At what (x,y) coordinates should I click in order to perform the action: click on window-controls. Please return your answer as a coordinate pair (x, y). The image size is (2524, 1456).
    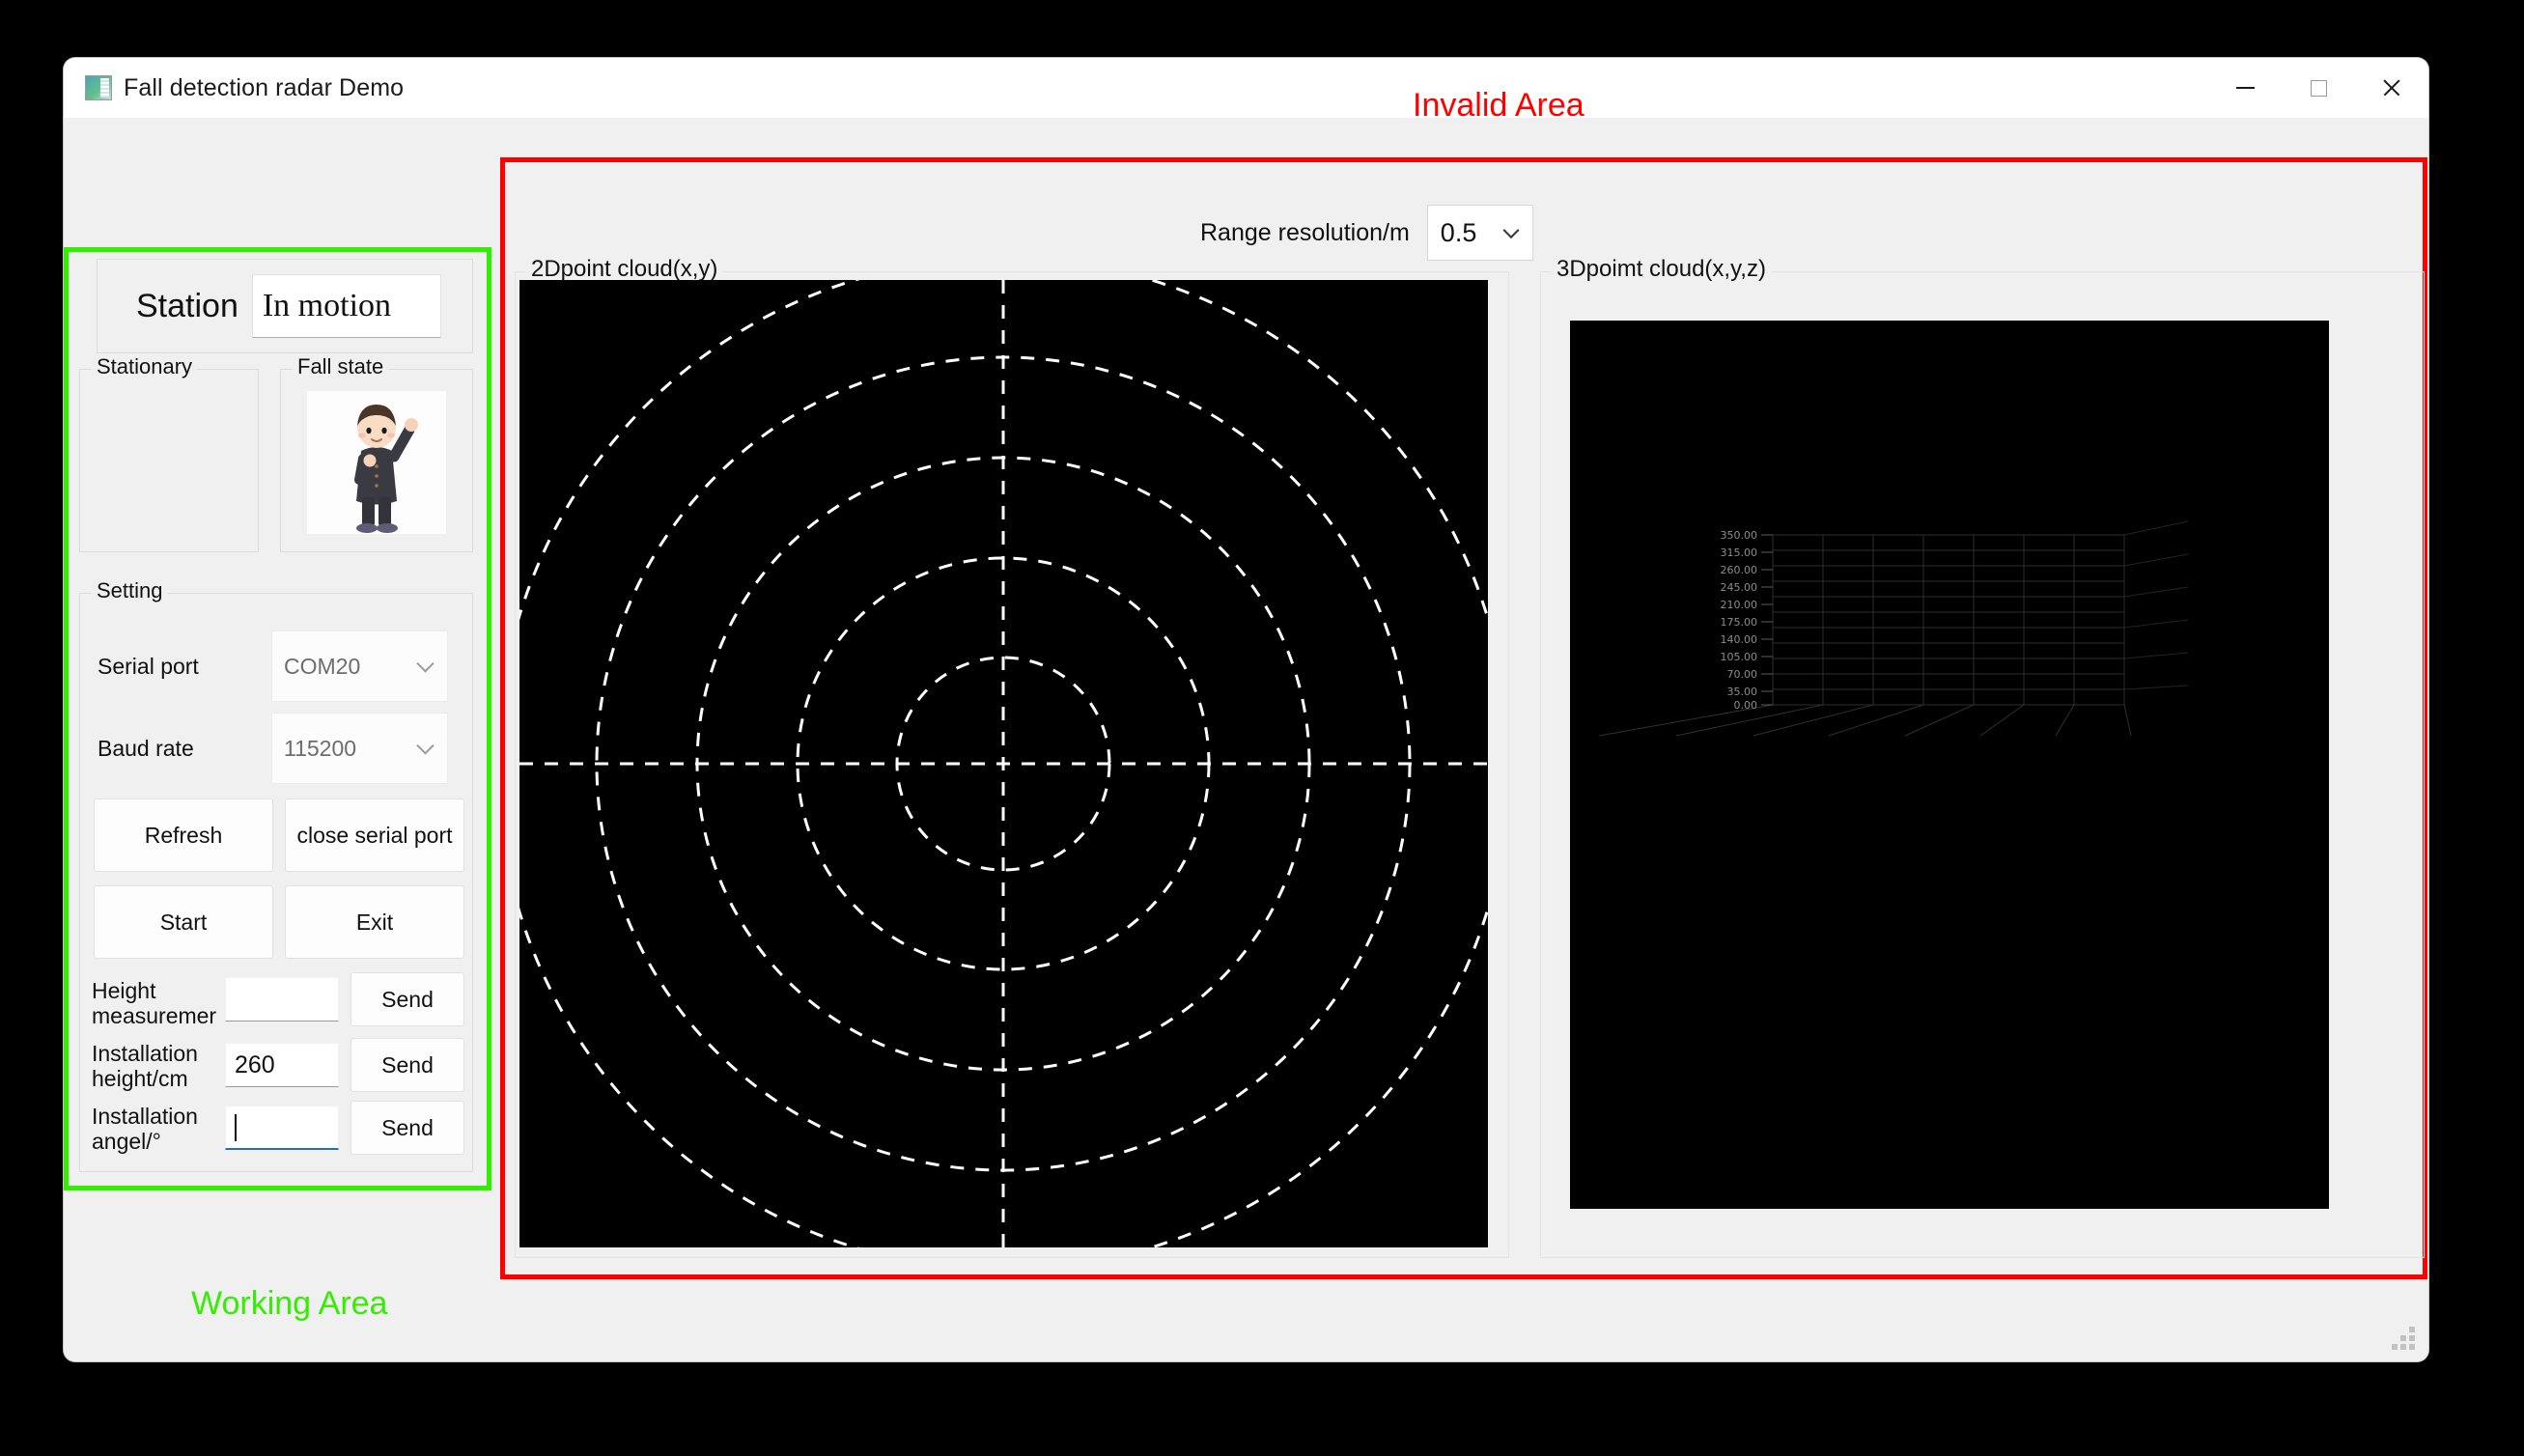
    Looking at the image, I should click on (2318, 88).